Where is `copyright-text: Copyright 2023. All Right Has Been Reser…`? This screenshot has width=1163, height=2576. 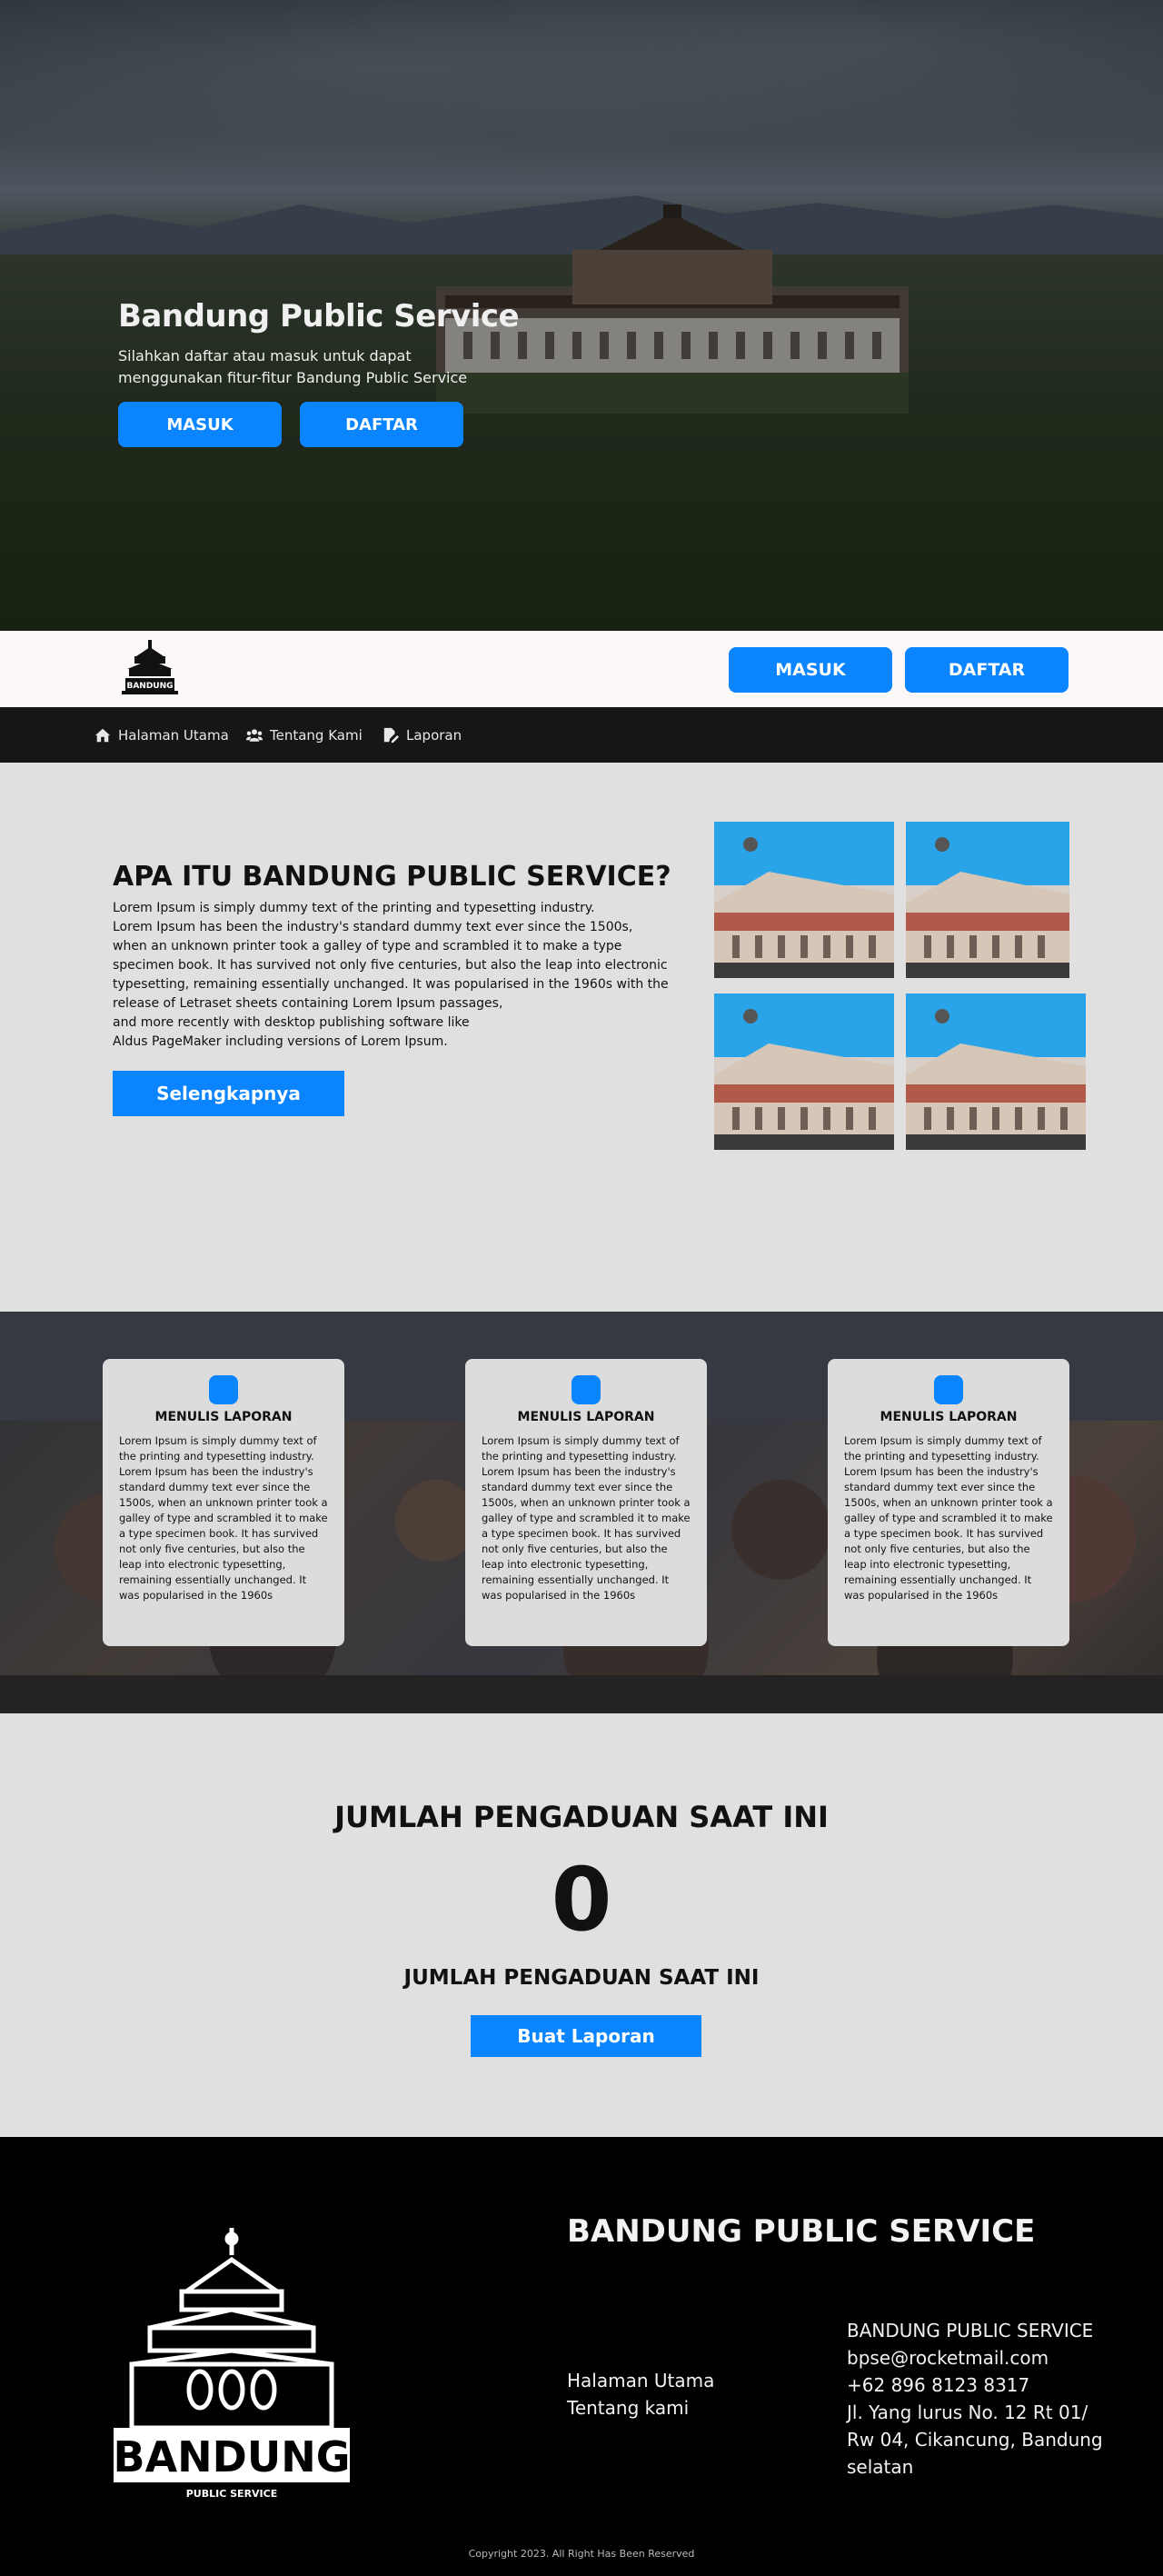
copyright-text: Copyright 2023. All Right Has Been Reser… is located at coordinates (581, 2554).